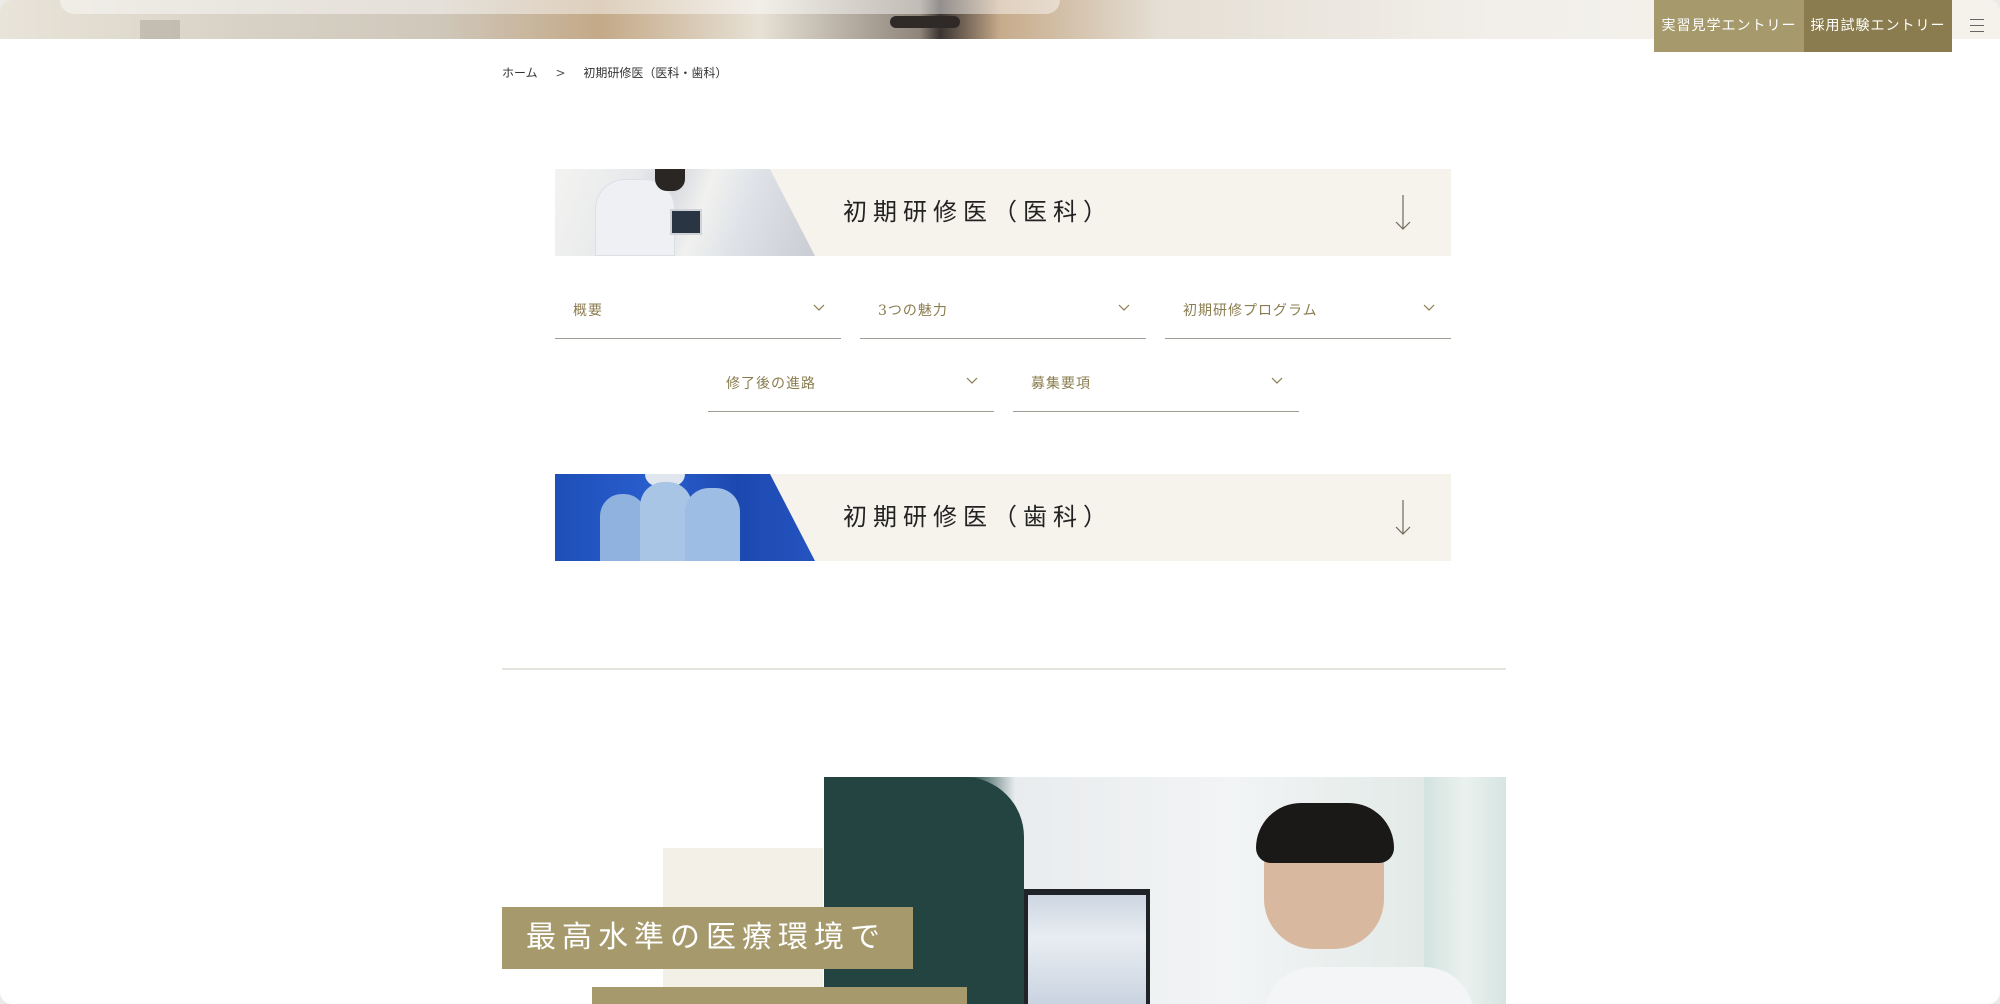 This screenshot has width=2000, height=1004. Describe the element at coordinates (1003, 313) in the screenshot. I see `dropdown-three-attractions: 3つの魅力` at that location.